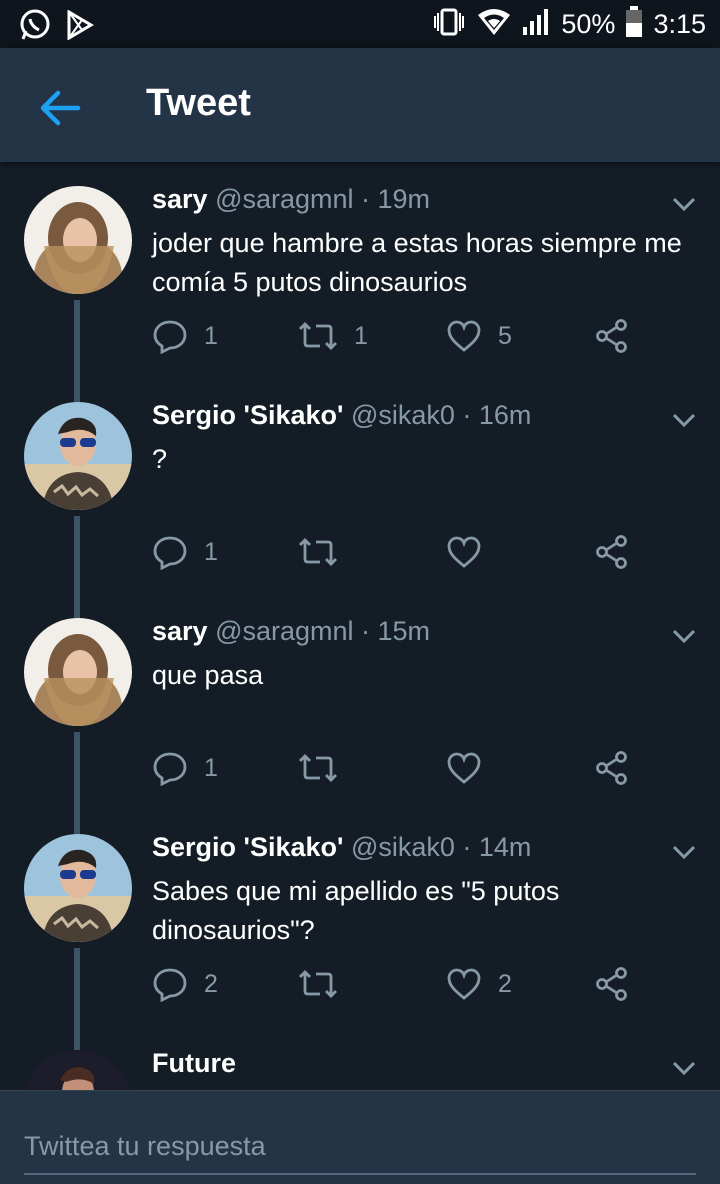 The height and width of the screenshot is (1184, 720). I want to click on user-handle-time: @sikak0 · 16m, so click(441, 415).